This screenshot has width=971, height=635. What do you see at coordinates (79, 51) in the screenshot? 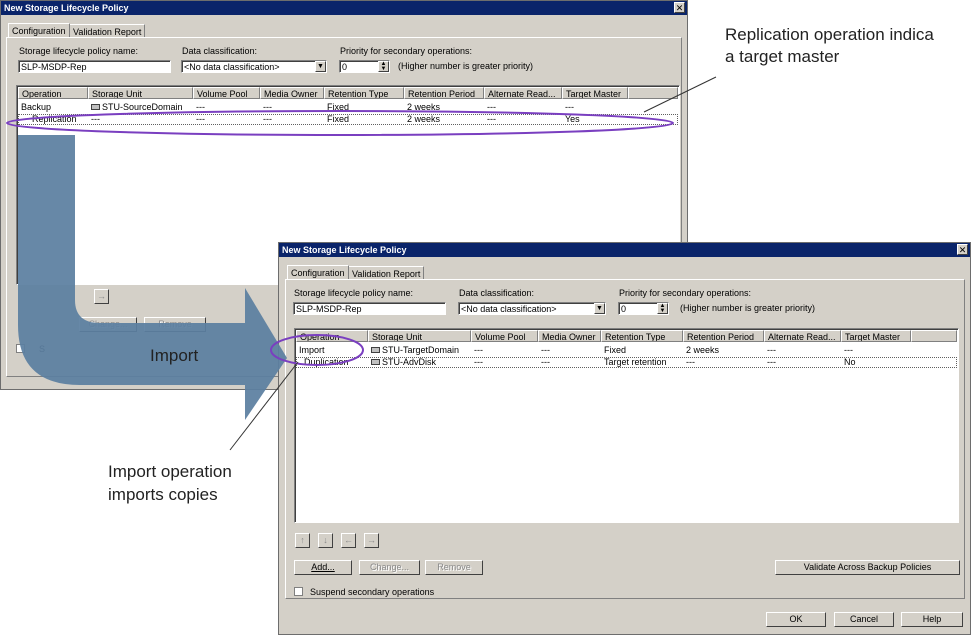
I see `back-policy-name-label: Storage lifecycle policy name:` at bounding box center [79, 51].